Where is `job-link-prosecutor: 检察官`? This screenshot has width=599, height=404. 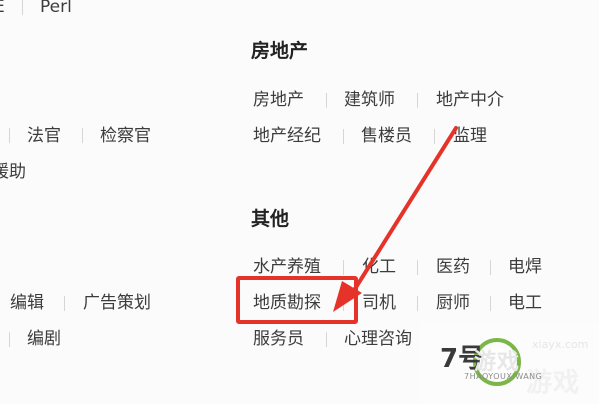
job-link-prosecutor: 检察官 is located at coordinates (125, 136).